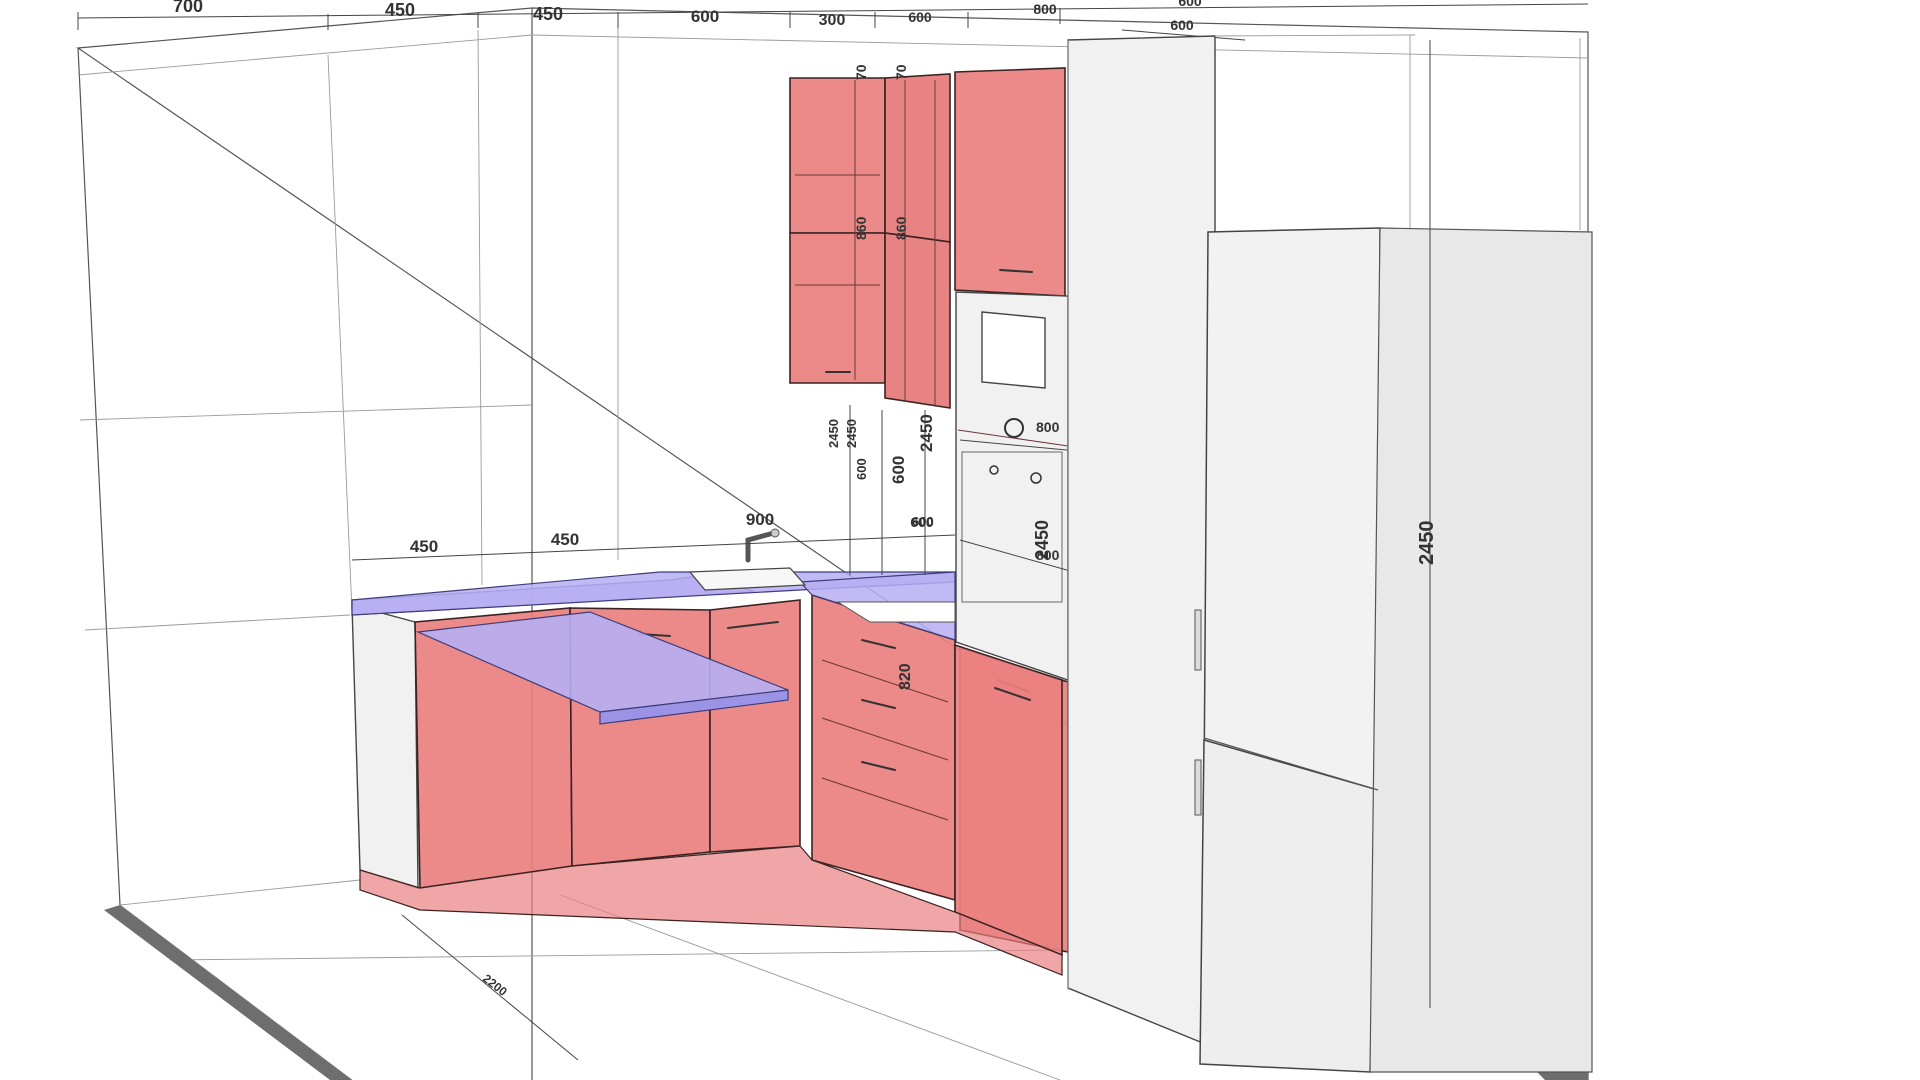  I want to click on top-dimension-row: 700 450 450 600 300 600 800 600 600, so click(833, 20).